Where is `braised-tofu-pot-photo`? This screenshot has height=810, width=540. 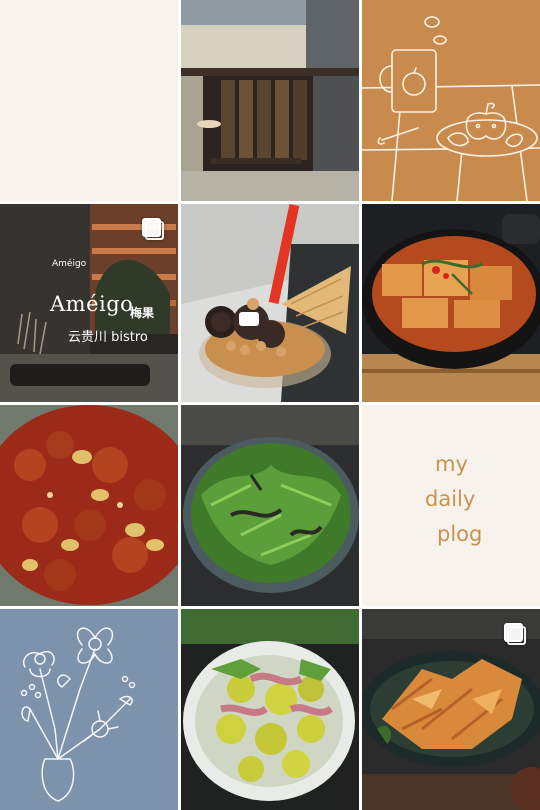 braised-tofu-pot-photo is located at coordinates (451, 303).